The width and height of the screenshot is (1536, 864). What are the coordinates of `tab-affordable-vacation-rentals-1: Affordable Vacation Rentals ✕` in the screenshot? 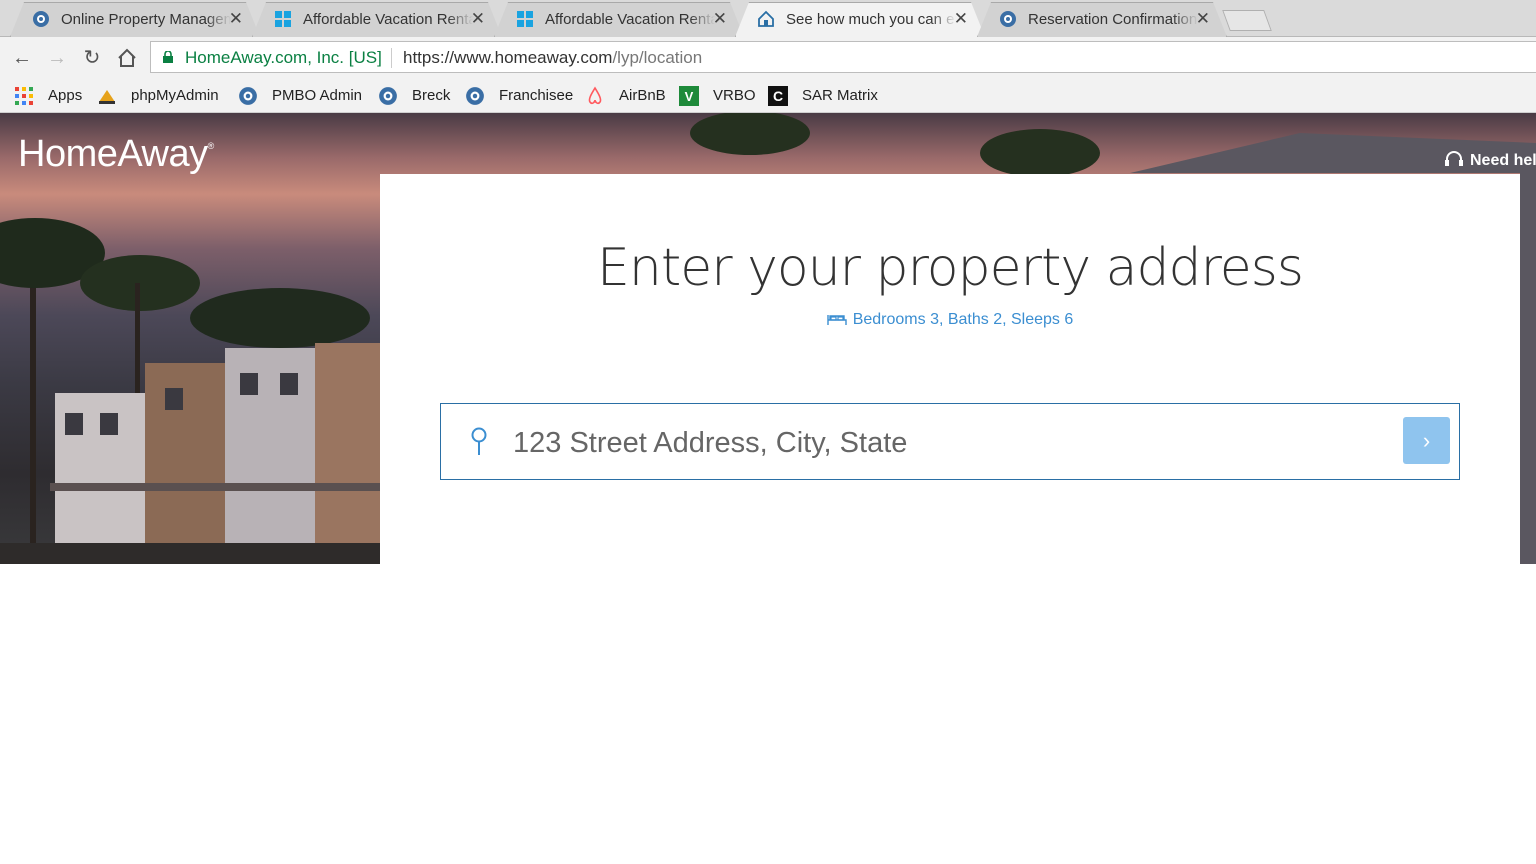 It's located at (377, 19).